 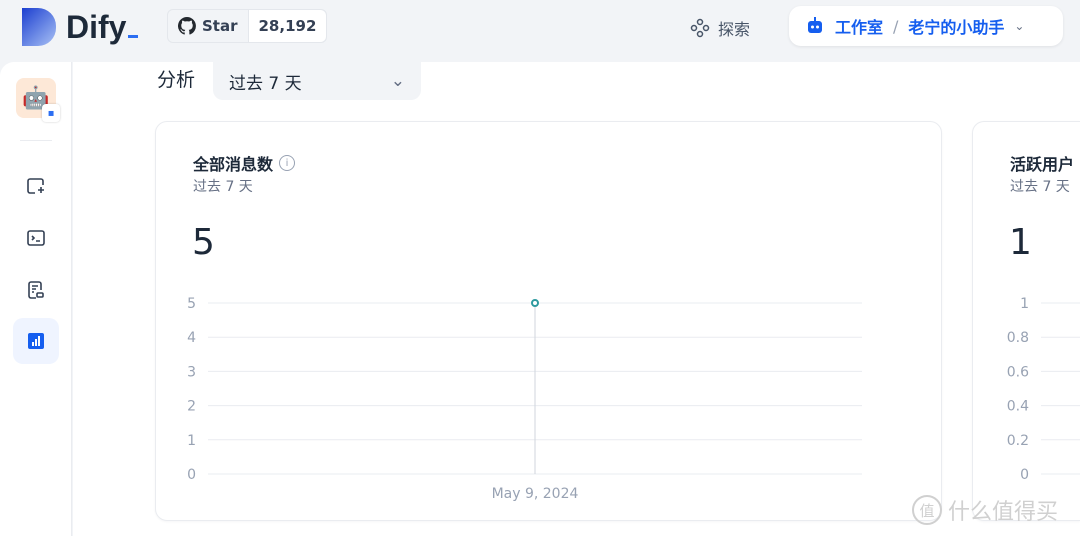 What do you see at coordinates (317, 81) in the screenshot?
I see `period-select: 过去 7 天 ⌄` at bounding box center [317, 81].